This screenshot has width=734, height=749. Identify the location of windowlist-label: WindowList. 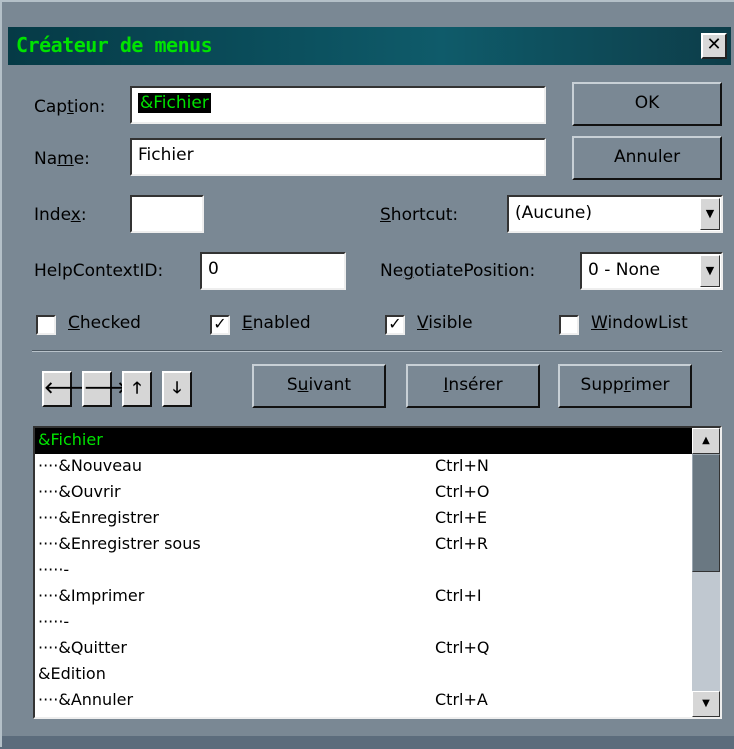
(639, 323).